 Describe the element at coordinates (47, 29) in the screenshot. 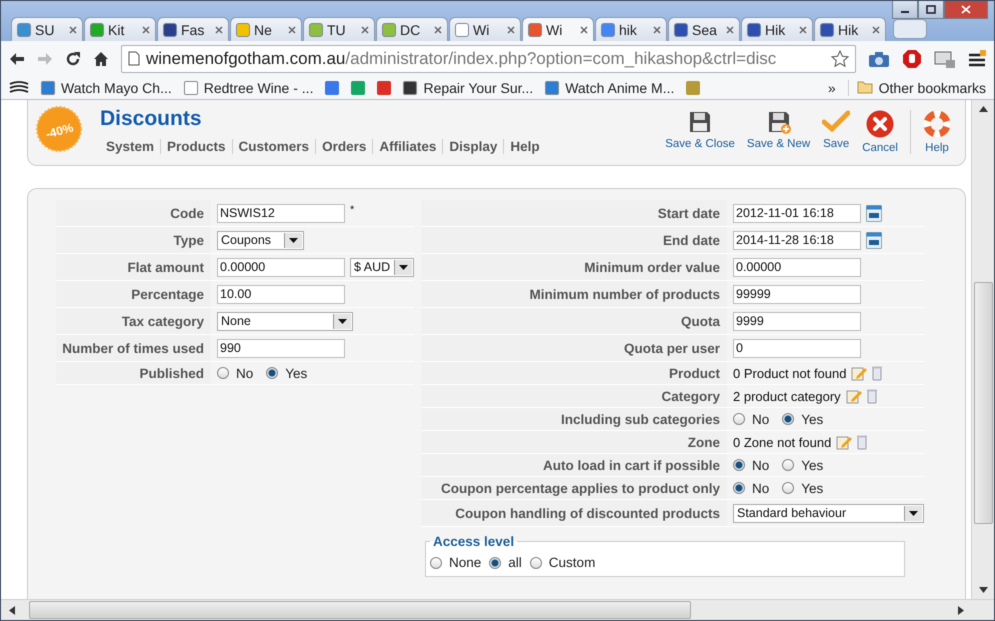

I see `browser-tab: SU` at that location.